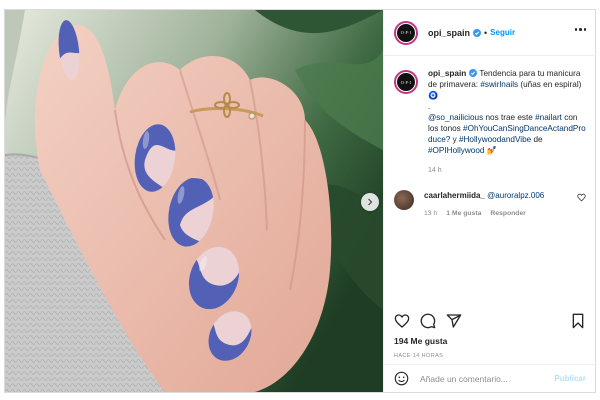 This screenshot has height=400, width=600. Describe the element at coordinates (515, 195) in the screenshot. I see `comment-mention: @auroralpz.006` at that location.